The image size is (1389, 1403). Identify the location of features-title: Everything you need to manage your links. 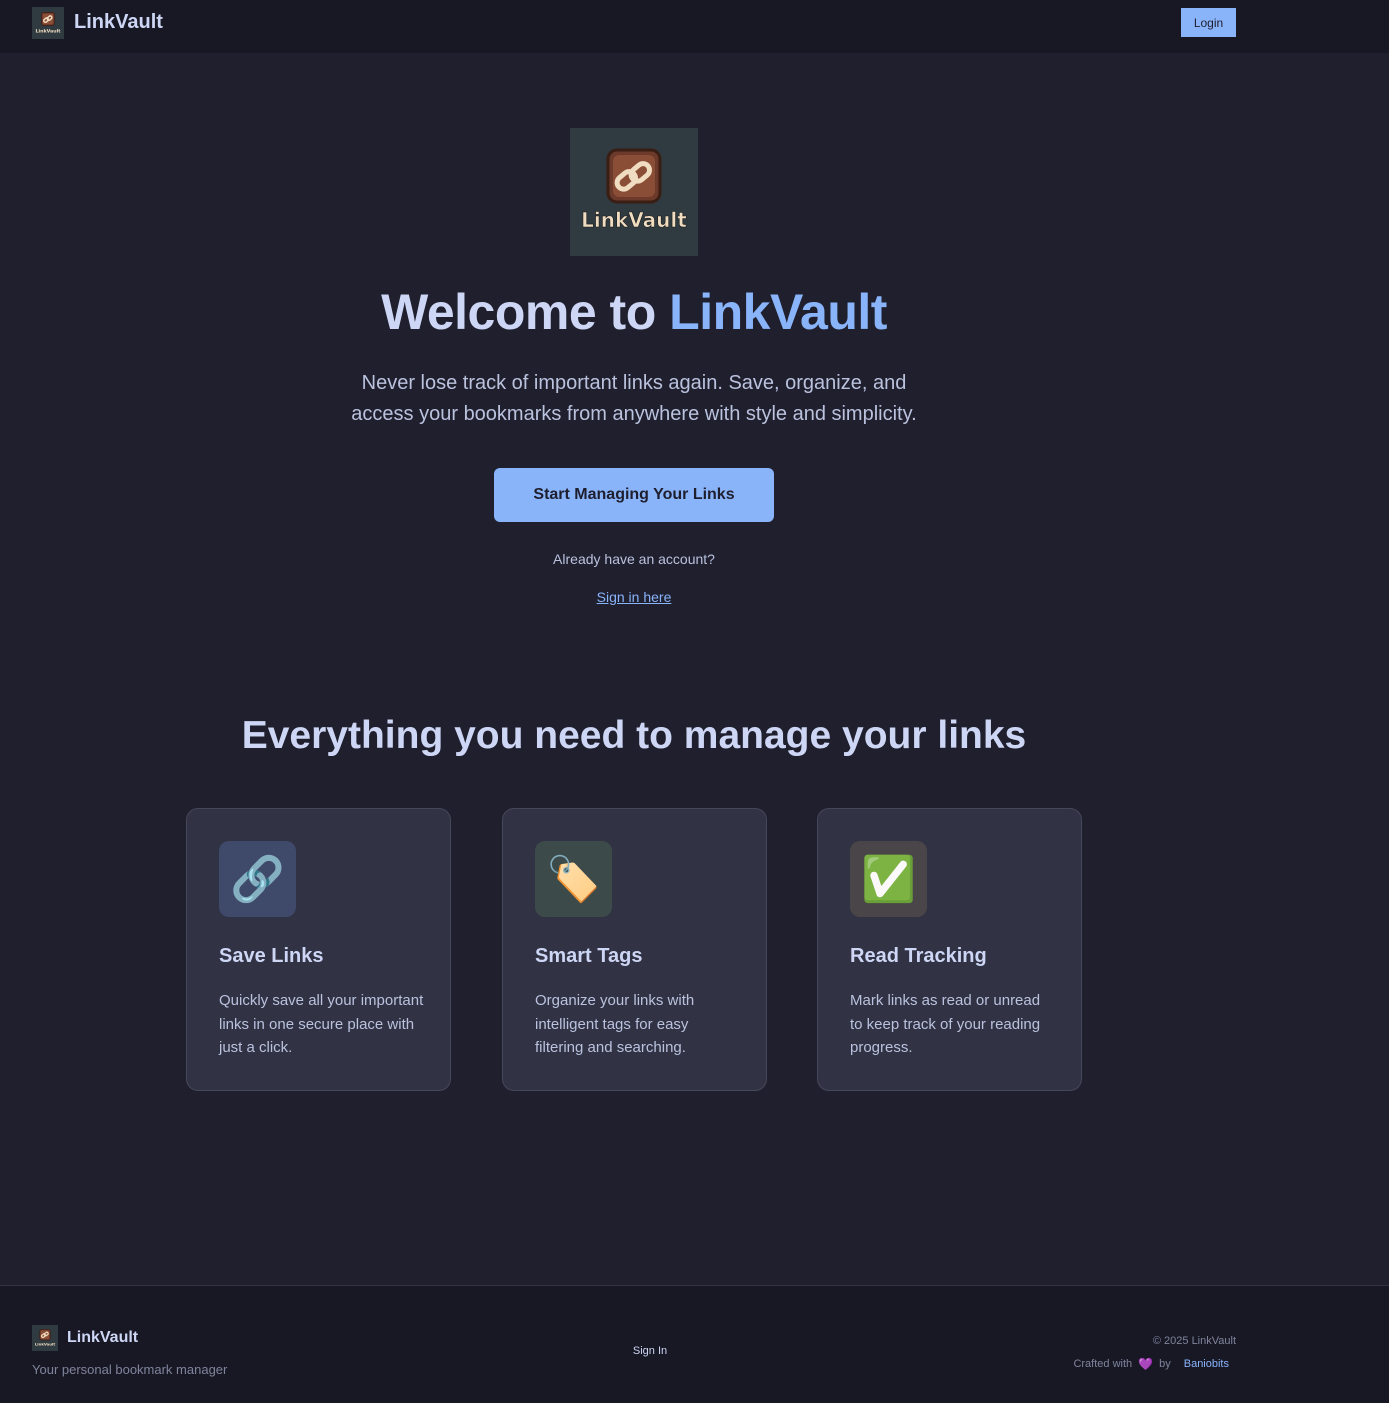
(634, 735).